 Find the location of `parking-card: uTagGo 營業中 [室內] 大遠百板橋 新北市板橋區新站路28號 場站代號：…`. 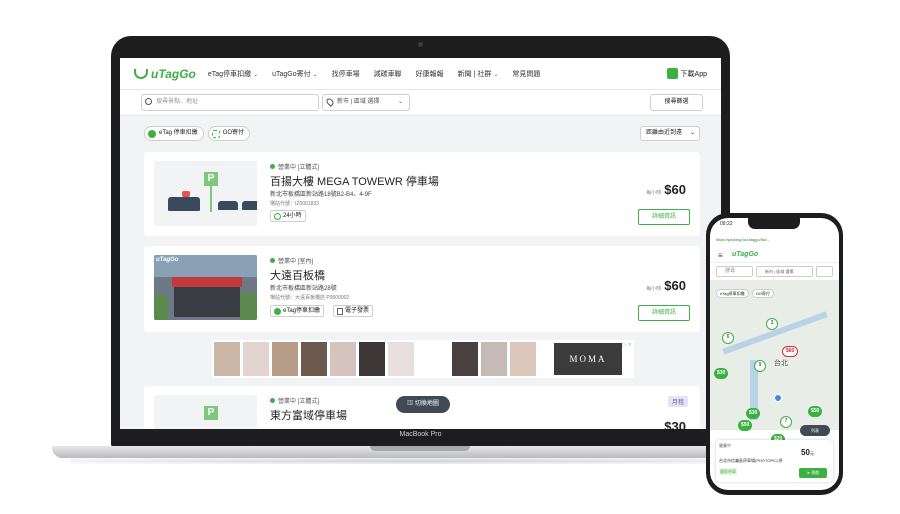

parking-card: uTagGo 營業中 [室內] 大遠百板橋 新北市板橋區新站路28號 場站代號：… is located at coordinates (422, 289).